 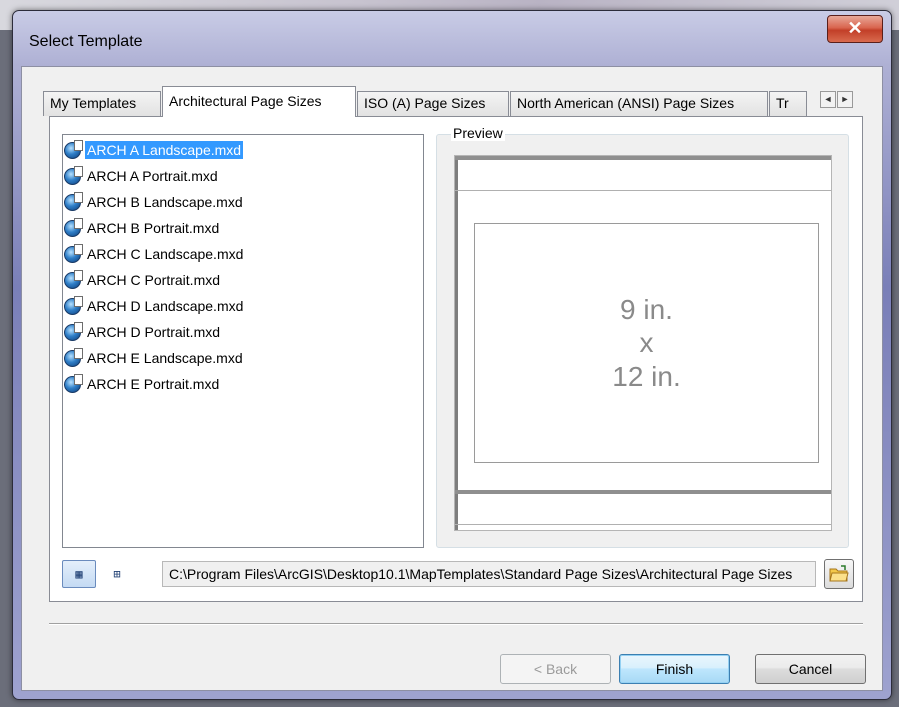 I want to click on preview-map-frame: 9 in. x 12 in., so click(x=646, y=343).